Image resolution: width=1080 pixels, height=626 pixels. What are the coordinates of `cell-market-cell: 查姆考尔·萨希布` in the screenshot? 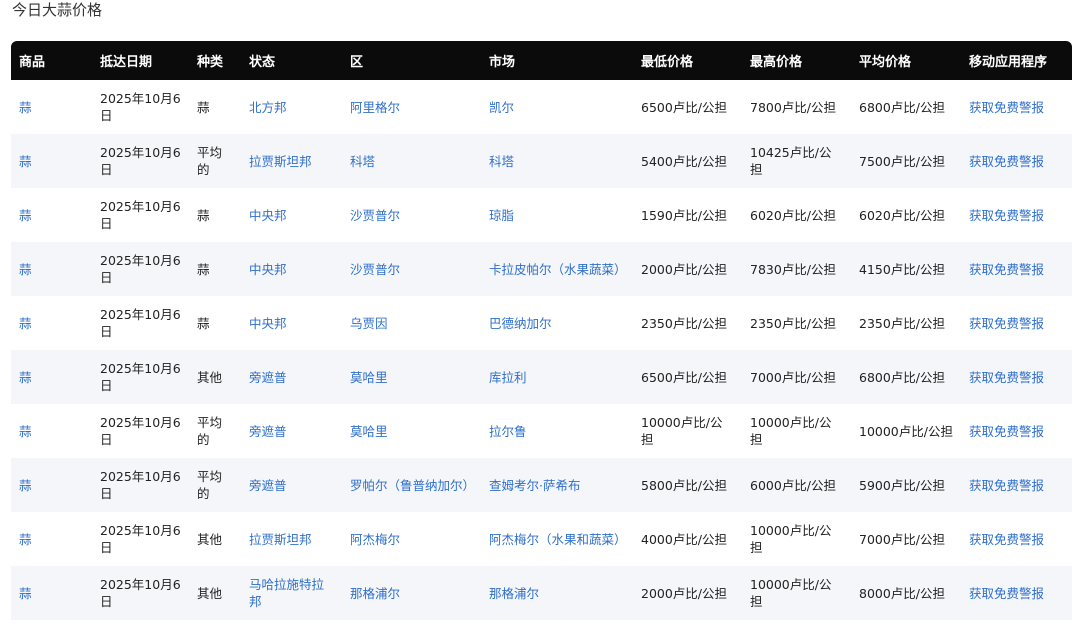 It's located at (557, 485).